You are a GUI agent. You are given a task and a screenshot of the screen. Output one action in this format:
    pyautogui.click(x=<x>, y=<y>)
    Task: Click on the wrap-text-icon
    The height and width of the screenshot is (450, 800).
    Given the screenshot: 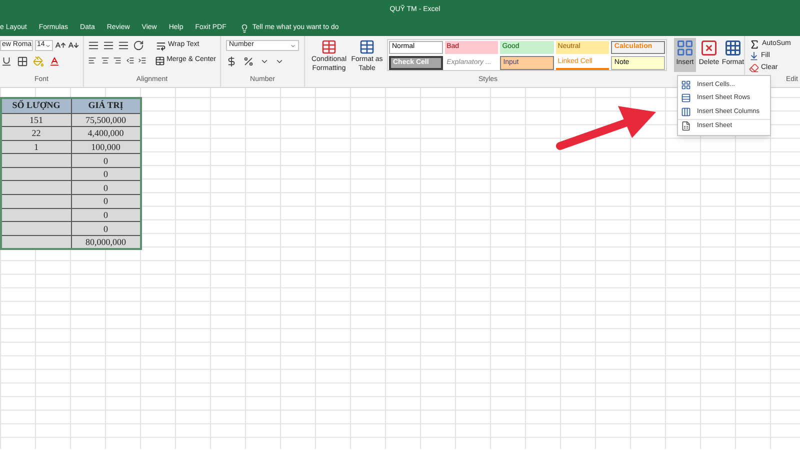 What is the action you would take?
    pyautogui.click(x=161, y=45)
    